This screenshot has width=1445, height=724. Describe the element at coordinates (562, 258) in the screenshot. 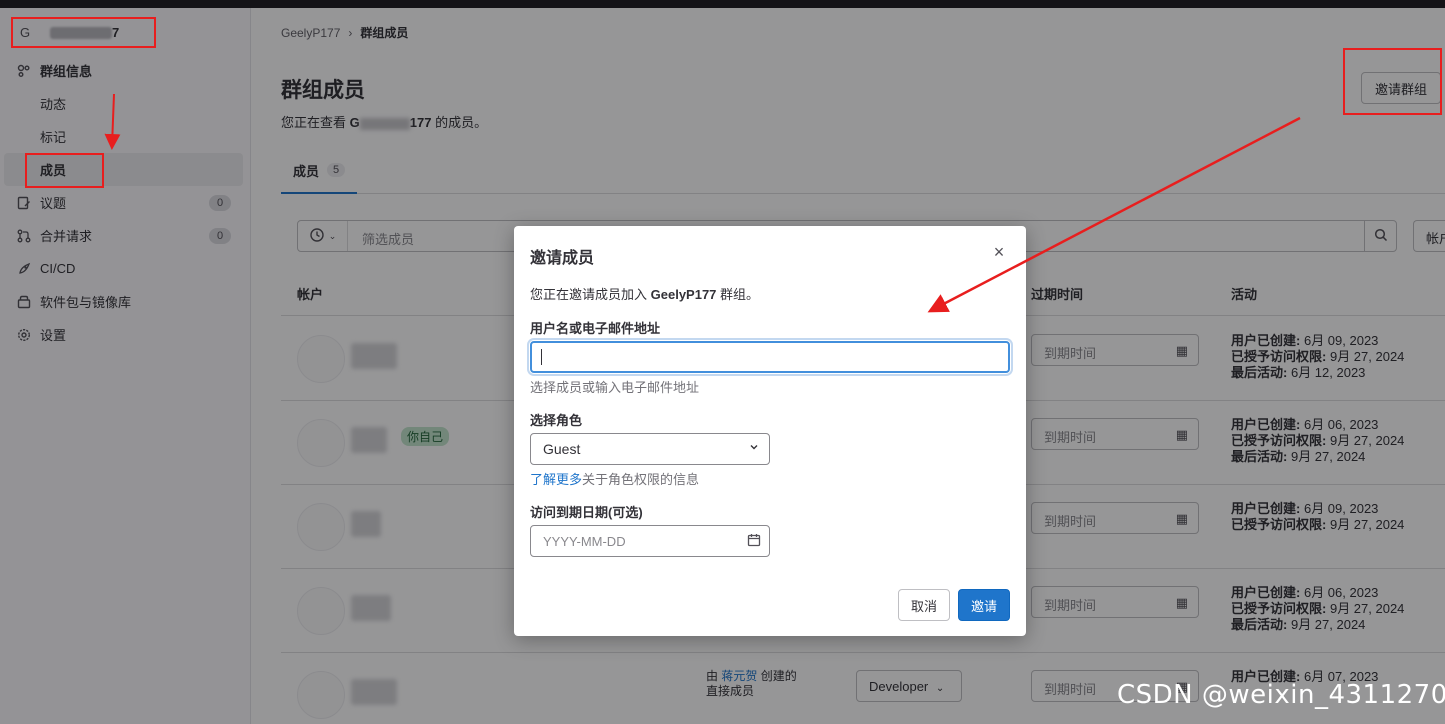

I see `modal-title: 邀请成员` at that location.